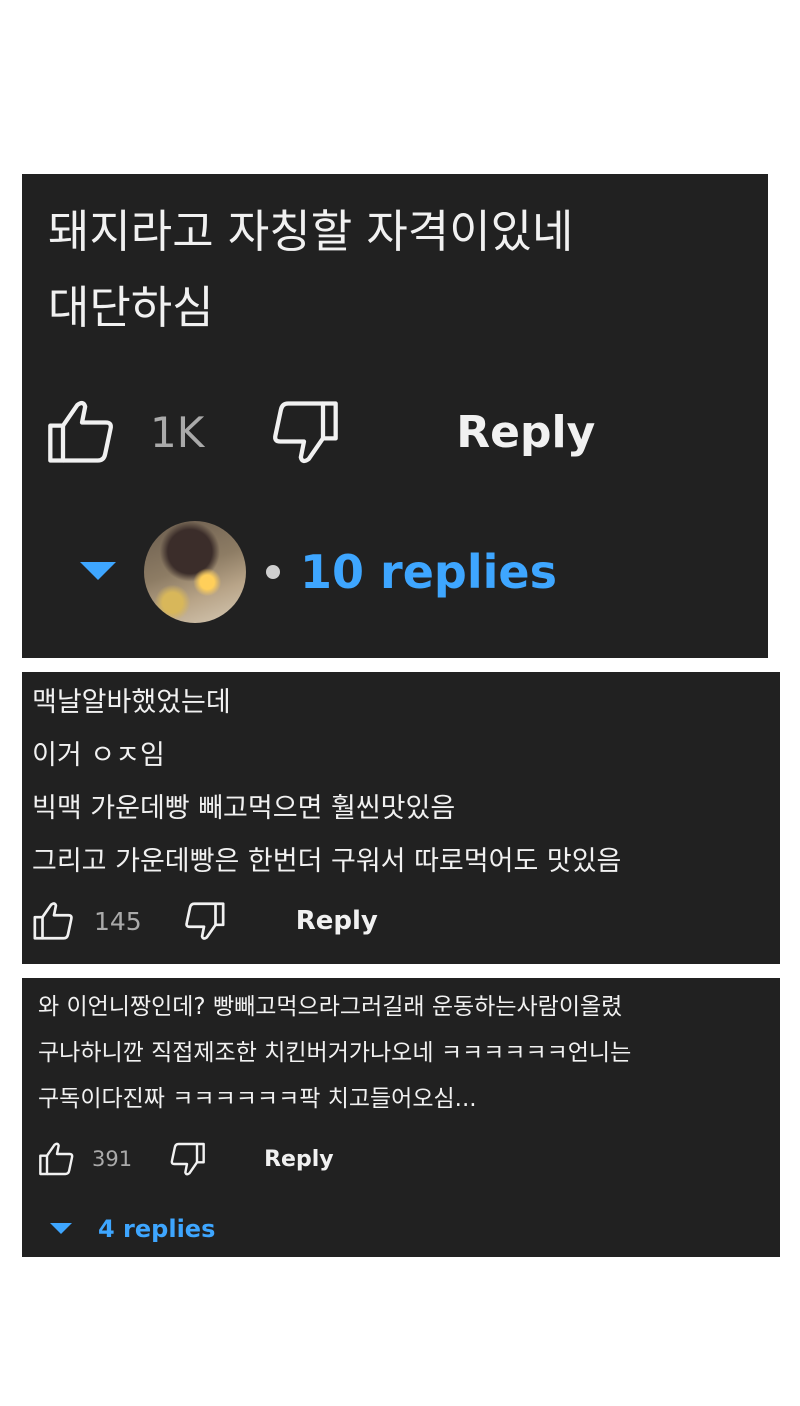  I want to click on view-replies-toggle: 10 replies, so click(318, 572).